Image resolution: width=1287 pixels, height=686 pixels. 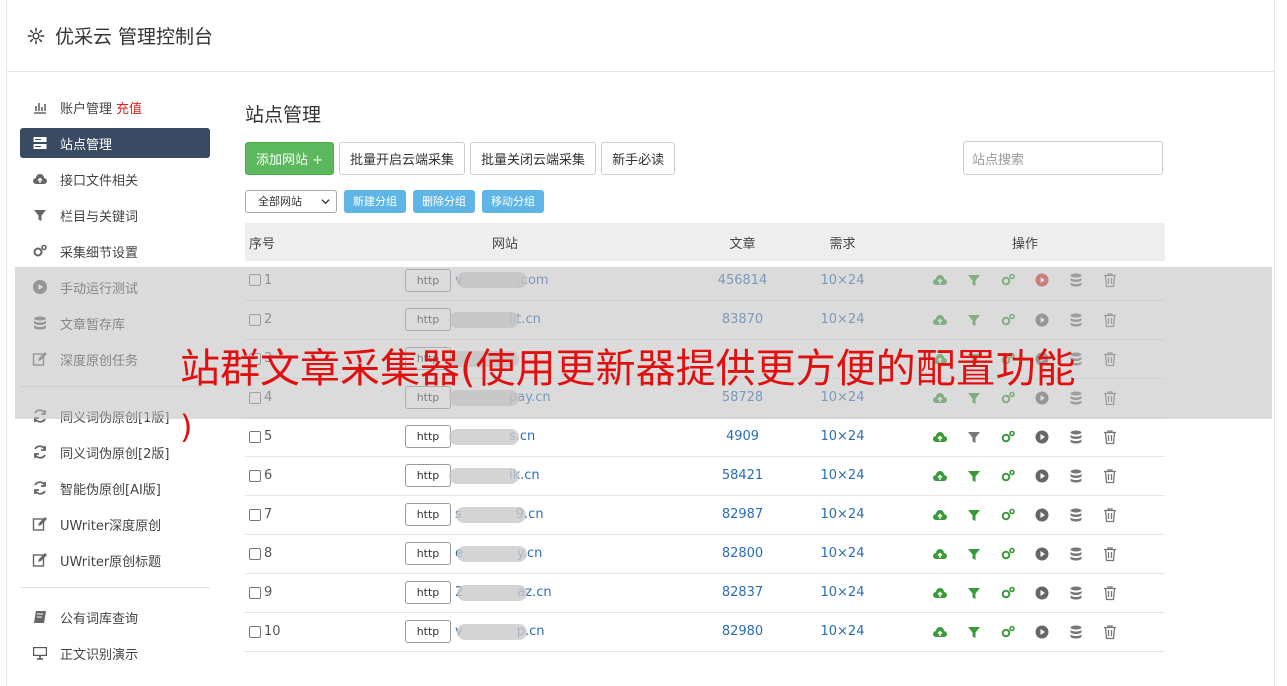 I want to click on group-select: 全部网站, so click(x=291, y=201).